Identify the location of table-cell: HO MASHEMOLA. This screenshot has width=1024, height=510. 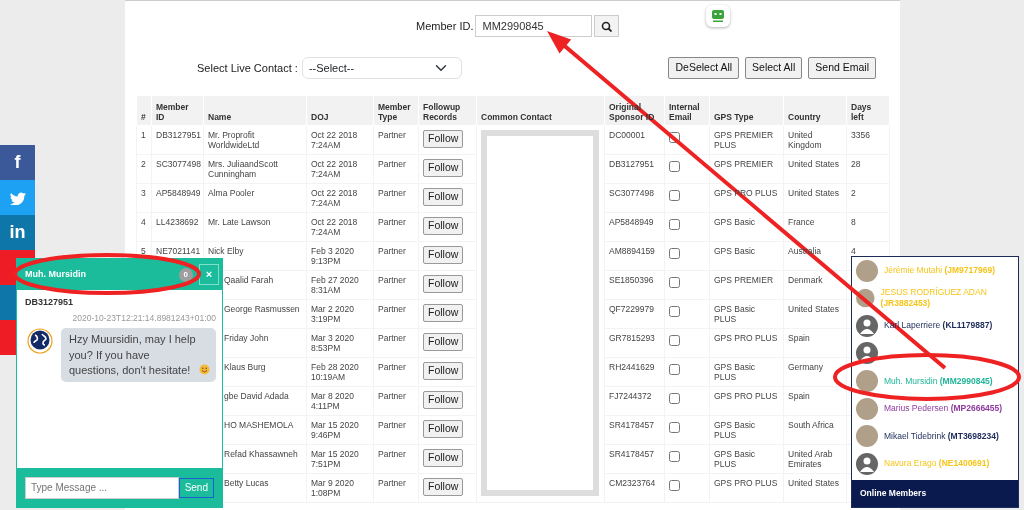
(259, 425).